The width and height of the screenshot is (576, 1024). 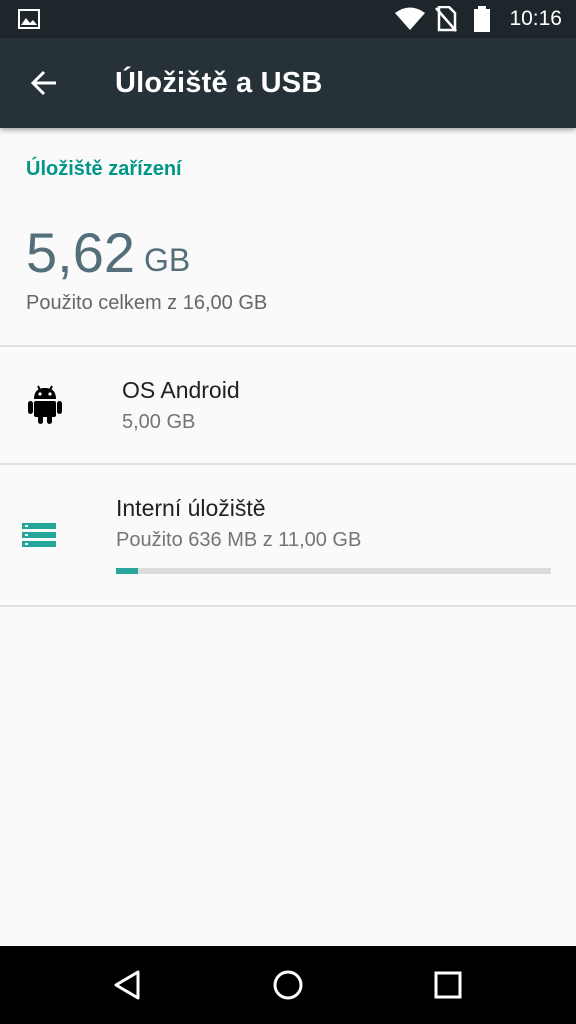 I want to click on status-bar: 10:16, so click(x=288, y=19).